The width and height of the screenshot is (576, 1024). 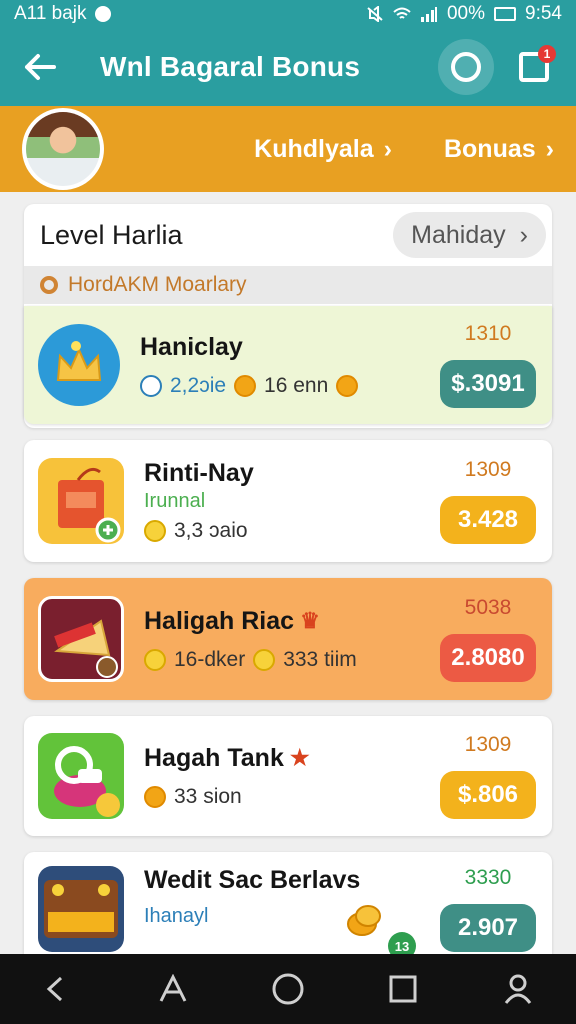 I want to click on card-meta: 2,2ɔie 16 enn, so click(x=285, y=386).